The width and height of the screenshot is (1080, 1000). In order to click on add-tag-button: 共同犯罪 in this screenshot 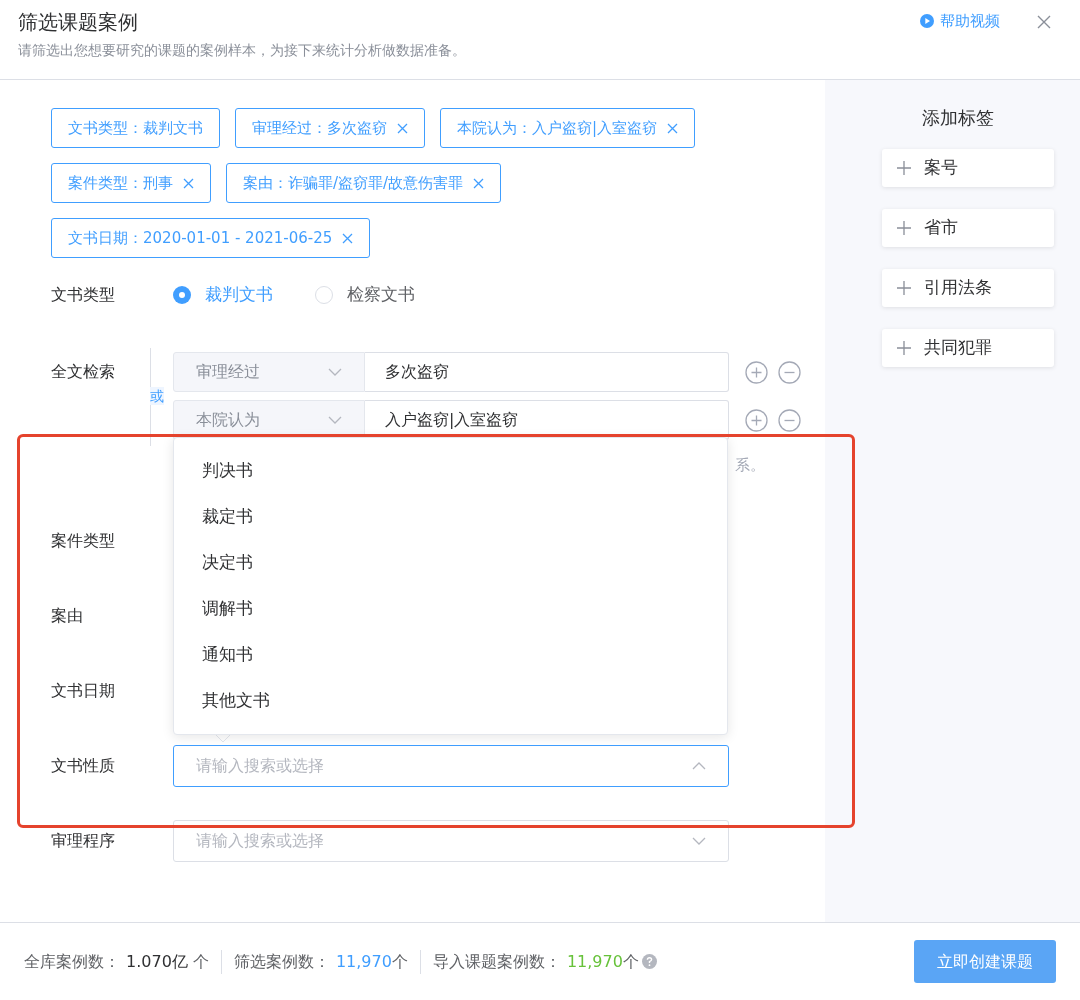, I will do `click(967, 348)`.